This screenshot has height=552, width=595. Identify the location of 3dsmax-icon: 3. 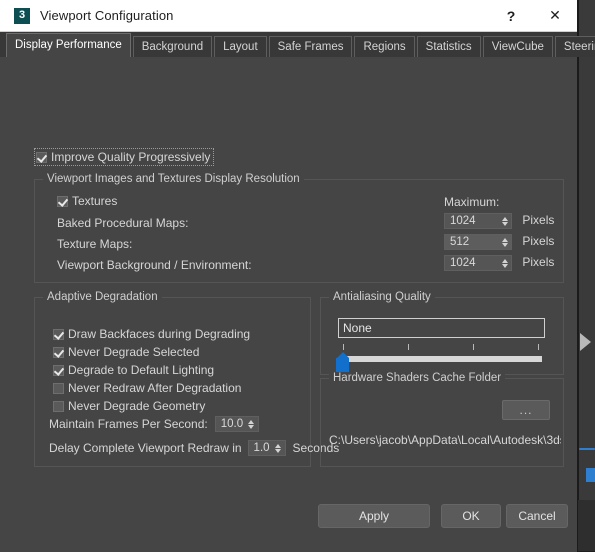
(22, 15).